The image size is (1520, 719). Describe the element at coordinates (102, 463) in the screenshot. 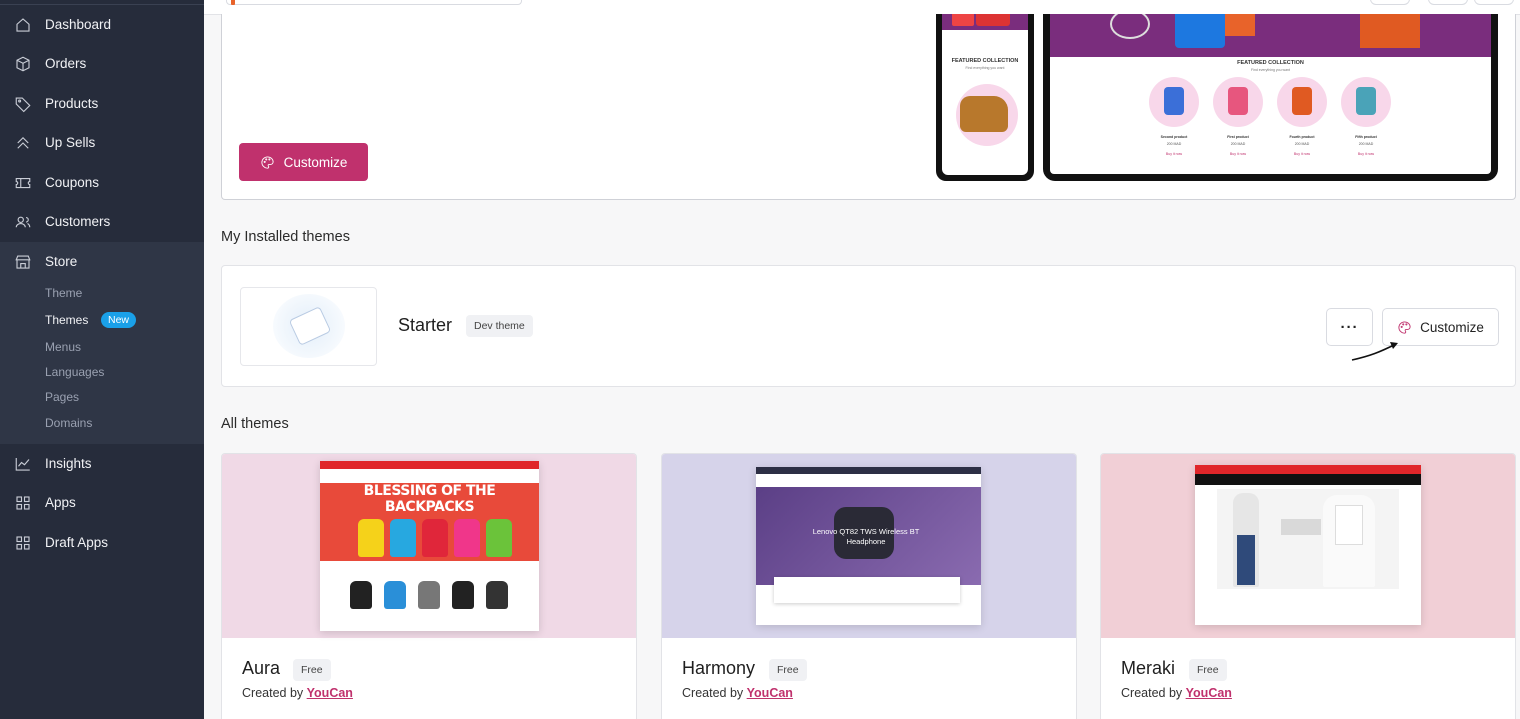

I see `sidebar-item-insights: Insights` at that location.